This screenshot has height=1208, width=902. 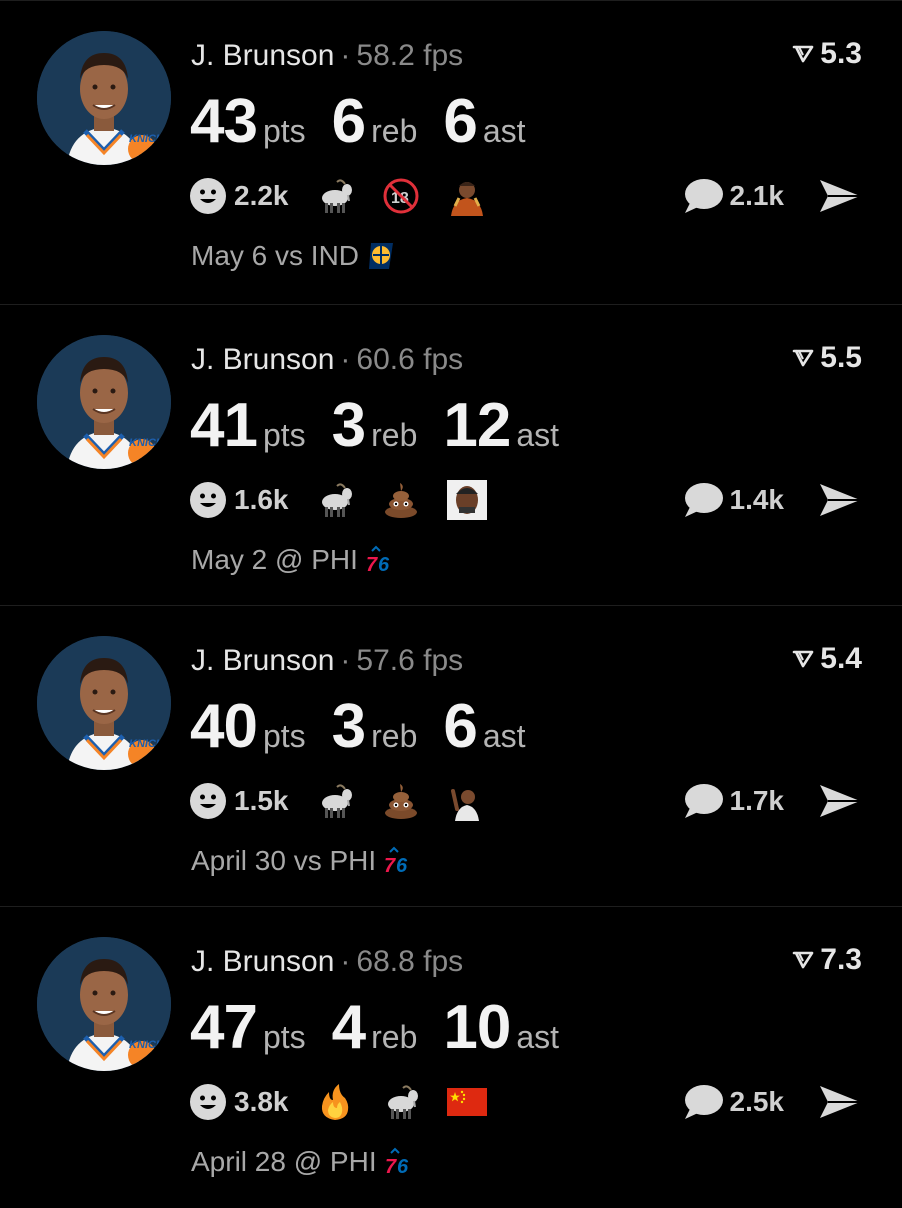 I want to click on reactions-bar: 1.6k, so click(x=338, y=500).